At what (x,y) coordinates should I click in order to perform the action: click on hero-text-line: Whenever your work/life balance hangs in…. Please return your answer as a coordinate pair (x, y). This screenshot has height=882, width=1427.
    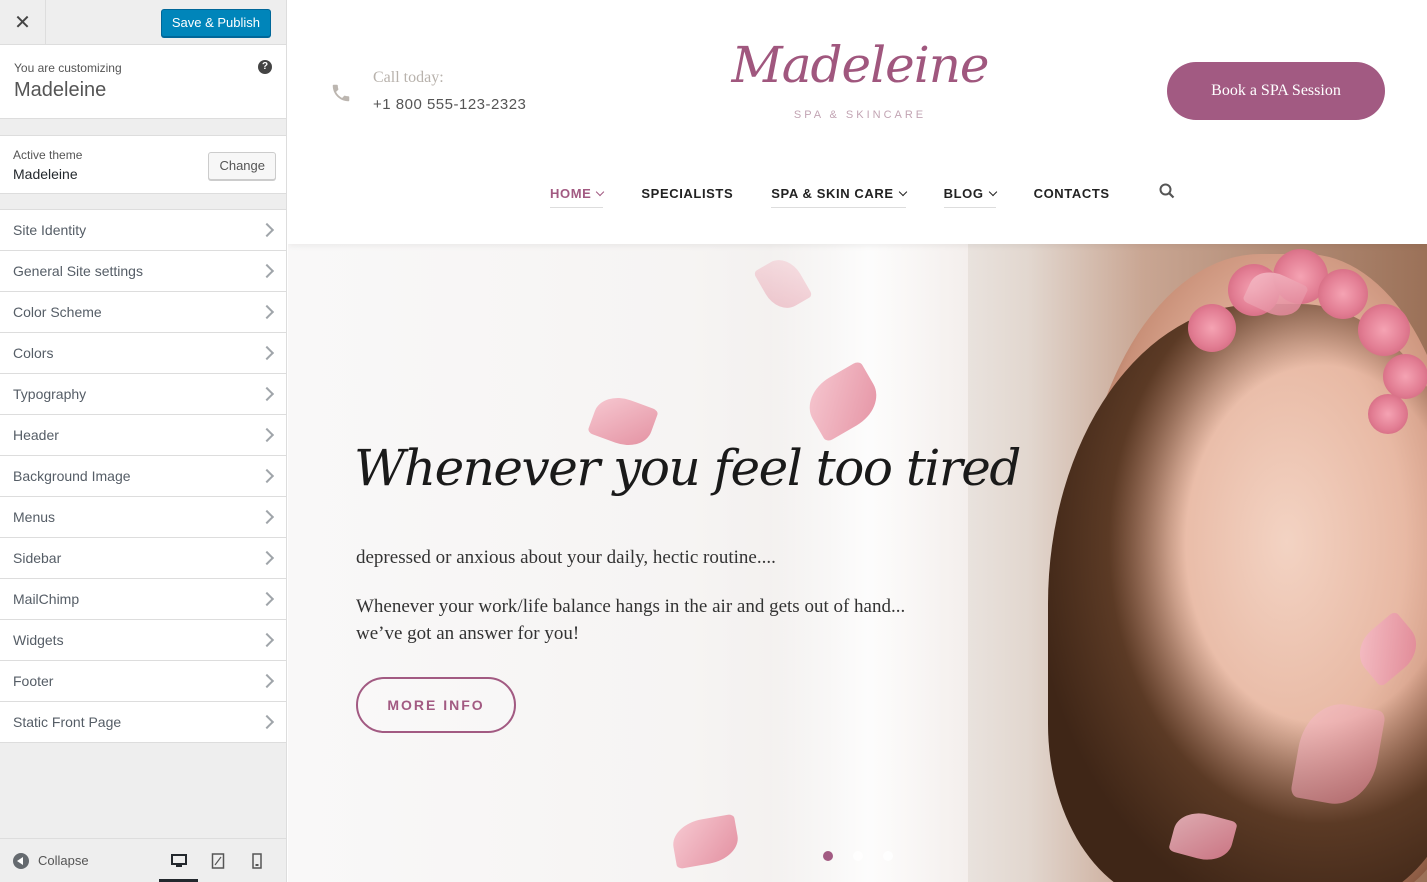
    Looking at the image, I should click on (631, 606).